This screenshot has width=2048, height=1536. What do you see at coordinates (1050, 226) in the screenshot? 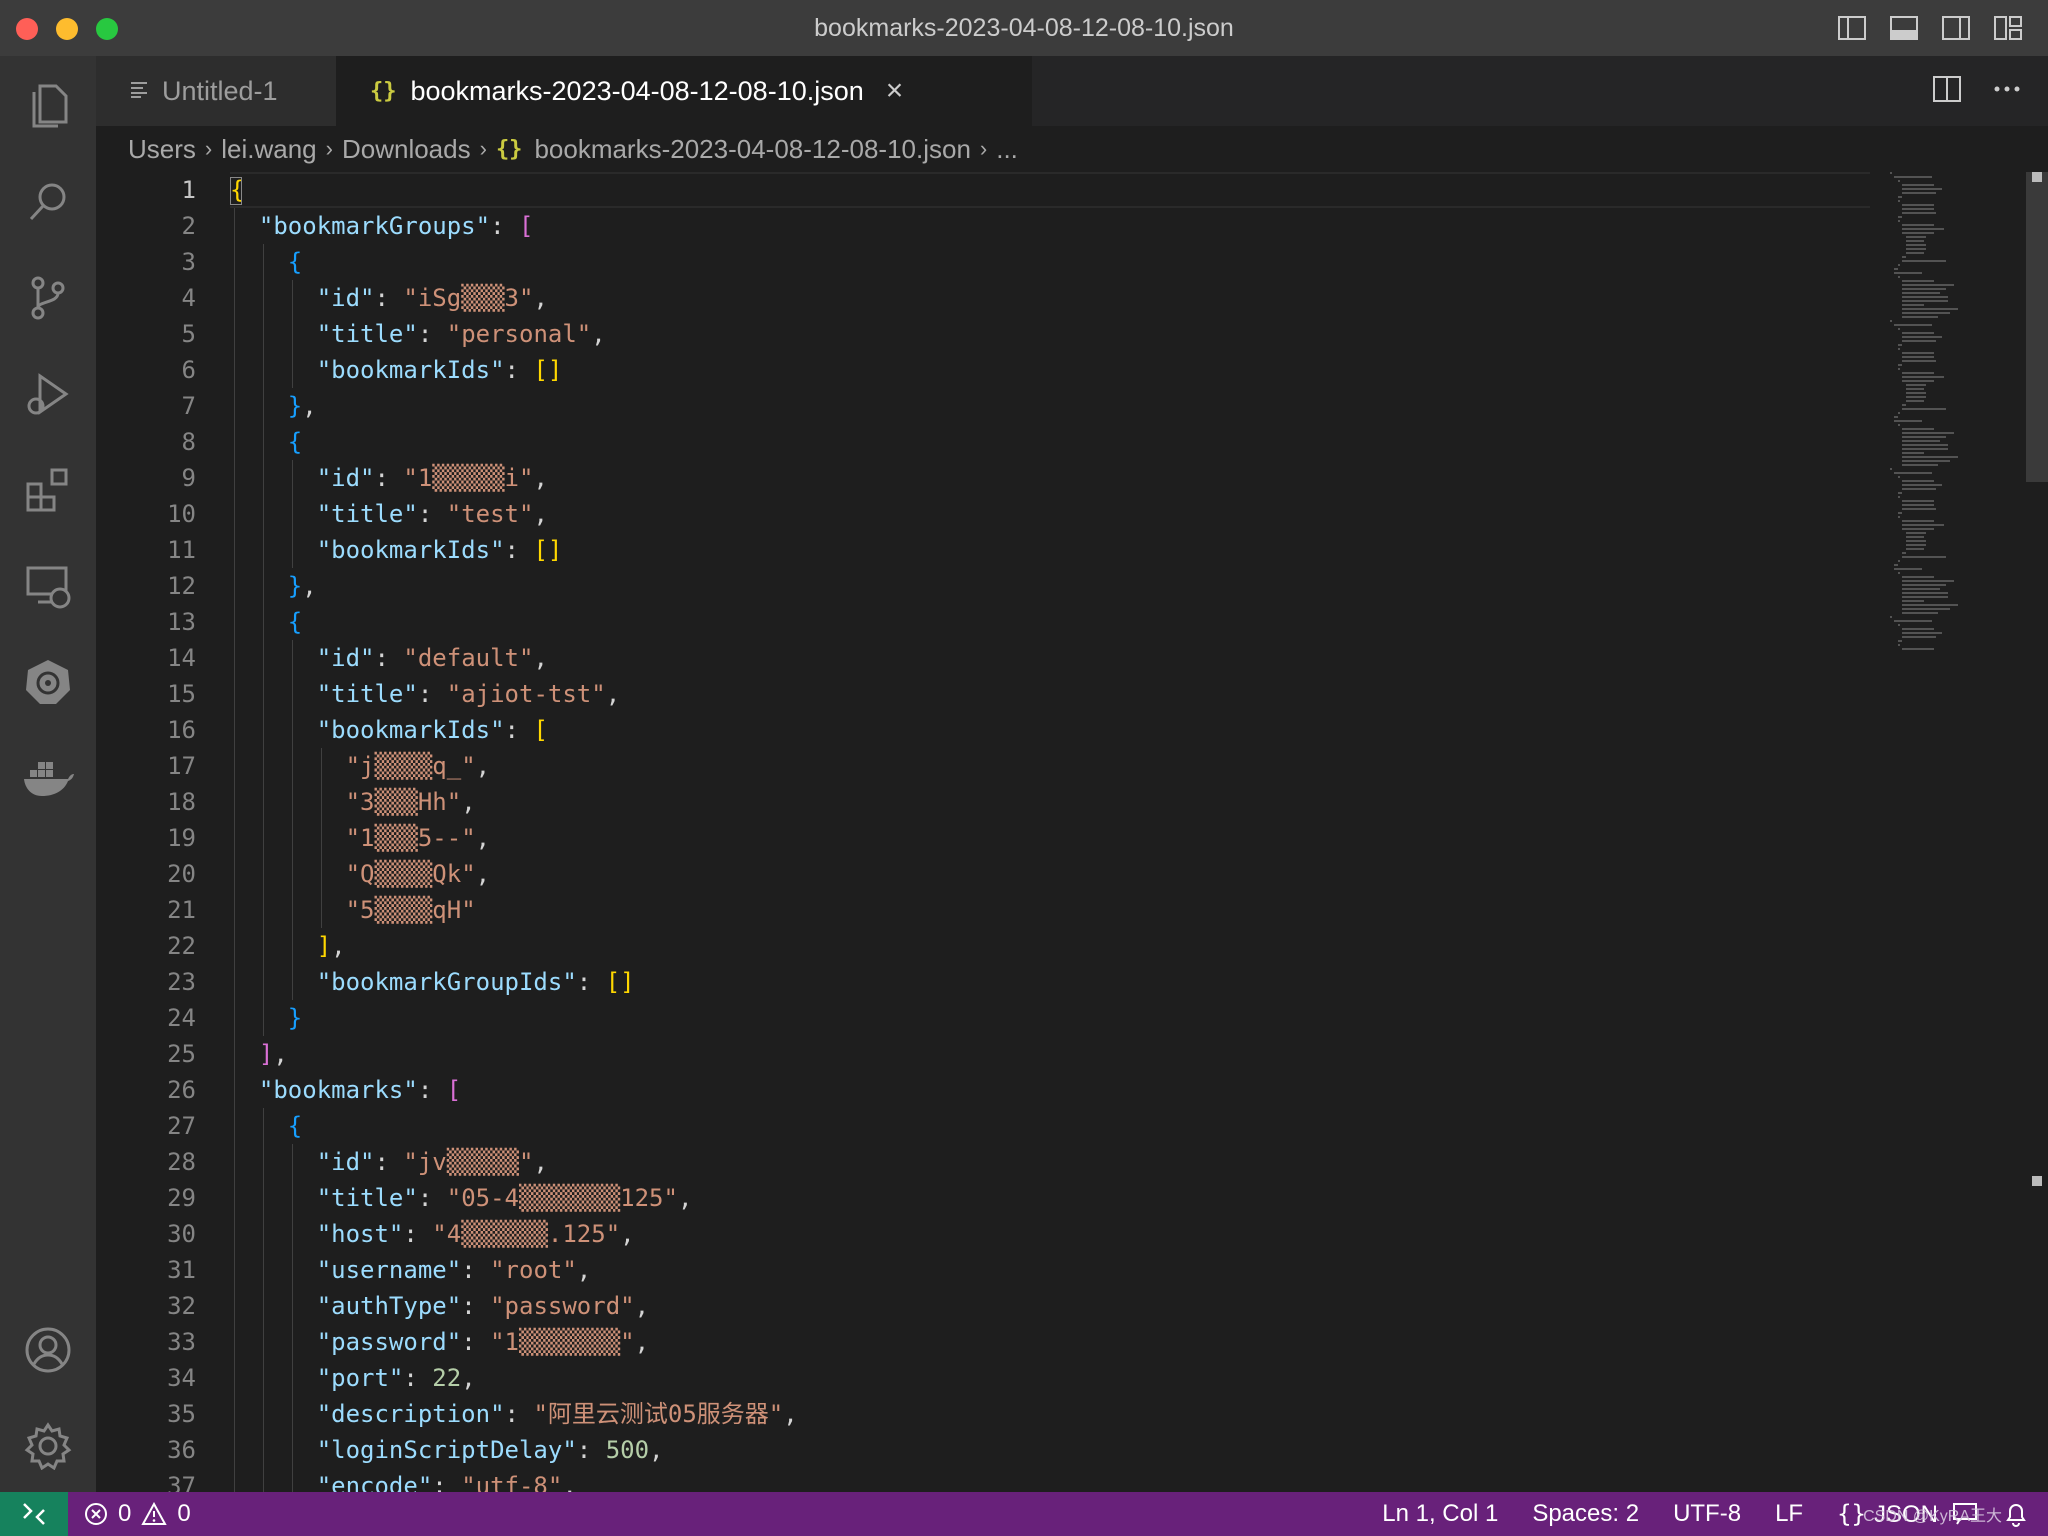
I see `code-line: "bookmarkGroups": [` at bounding box center [1050, 226].